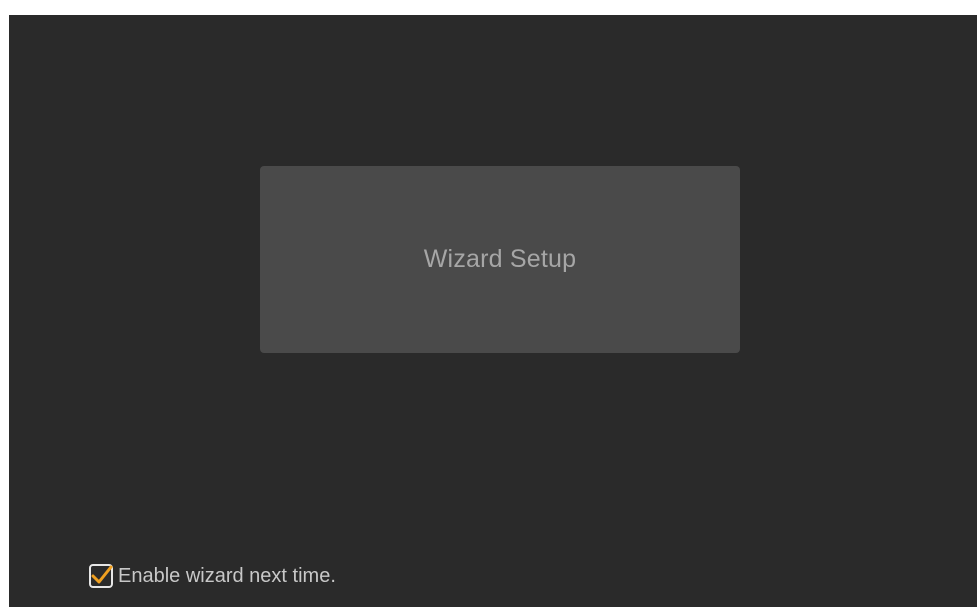  I want to click on wizard-setup-label: Wizard Setup, so click(500, 259).